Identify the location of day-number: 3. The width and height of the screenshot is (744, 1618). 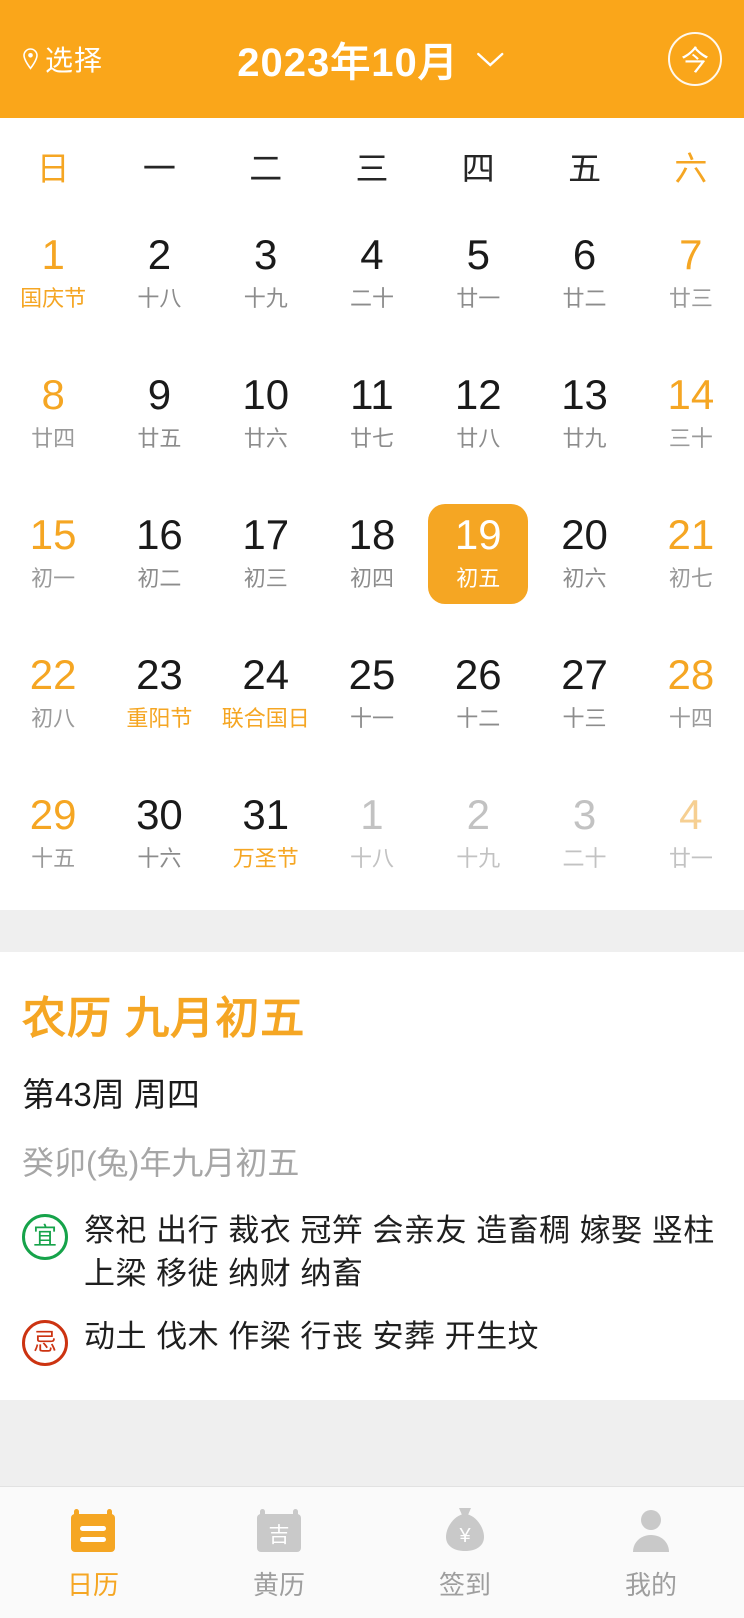
(266, 255).